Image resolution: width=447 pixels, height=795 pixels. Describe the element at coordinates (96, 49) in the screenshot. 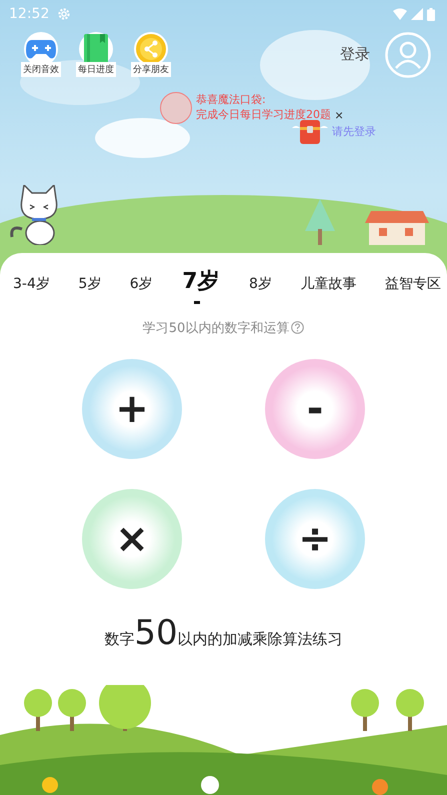

I see `book-icon` at that location.